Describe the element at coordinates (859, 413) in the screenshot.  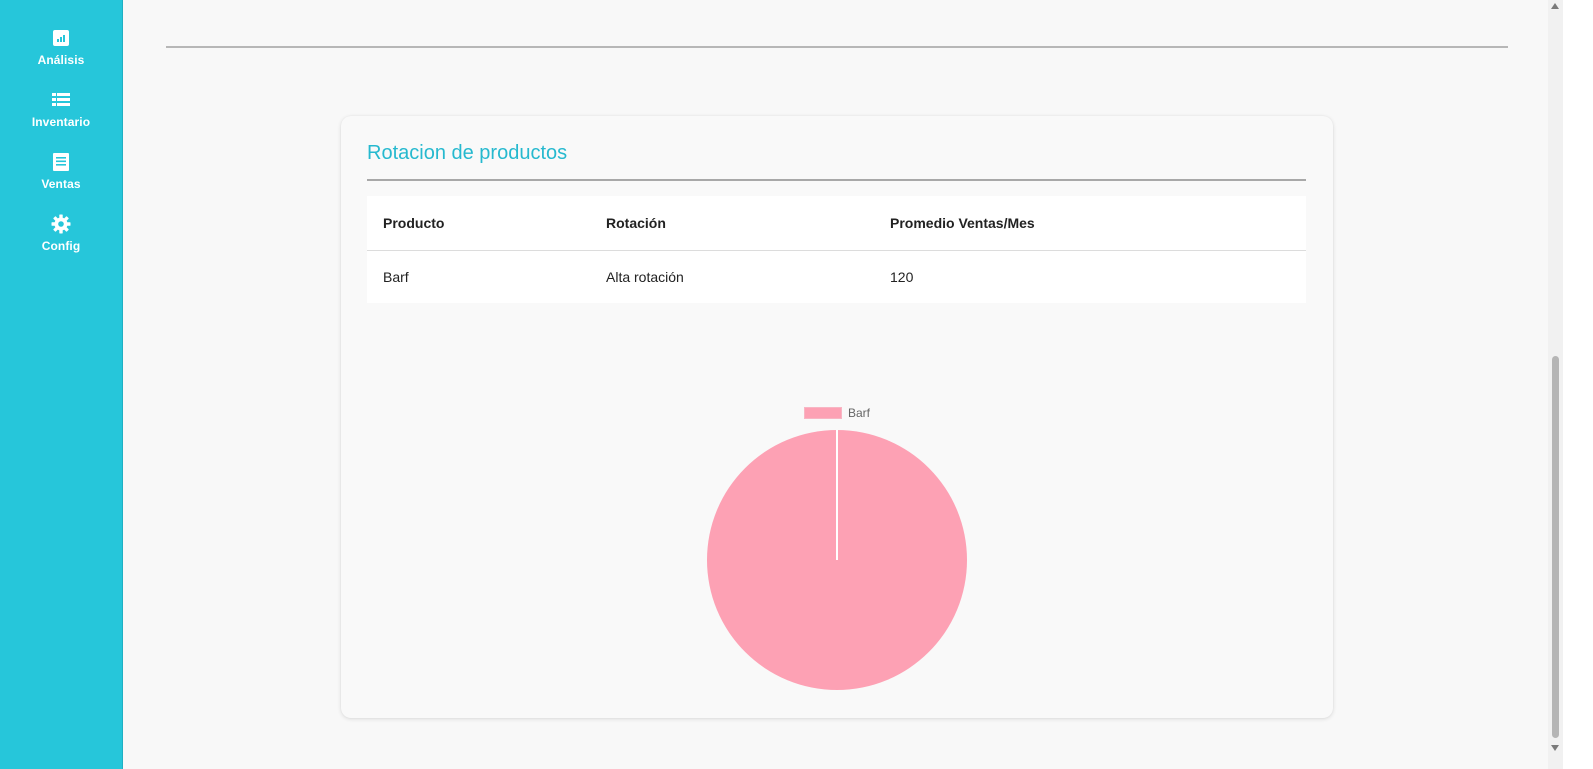
I see `legend-label: Barf` at that location.